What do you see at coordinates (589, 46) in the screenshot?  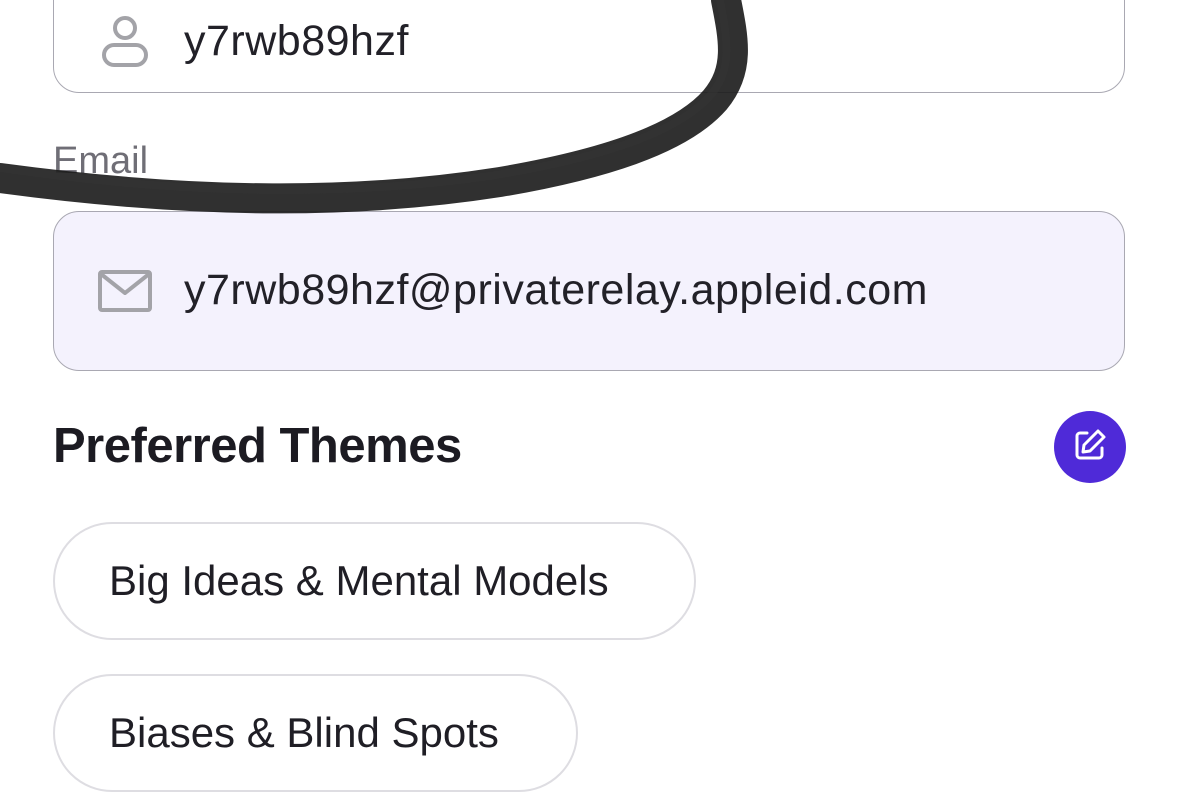 I see `username-field: y7rwb89hzf` at bounding box center [589, 46].